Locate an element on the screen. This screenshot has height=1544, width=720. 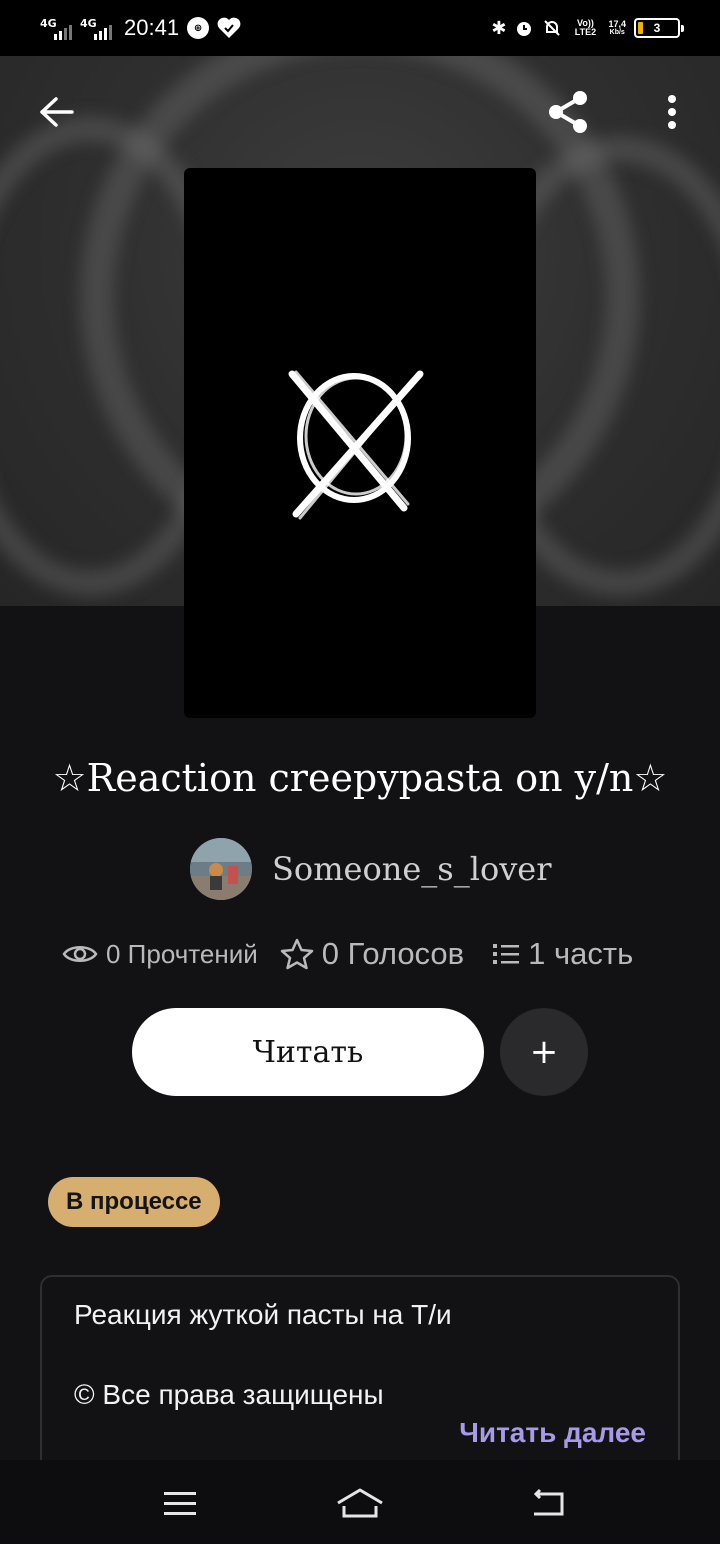
read-button: Читать is located at coordinates (308, 1052).